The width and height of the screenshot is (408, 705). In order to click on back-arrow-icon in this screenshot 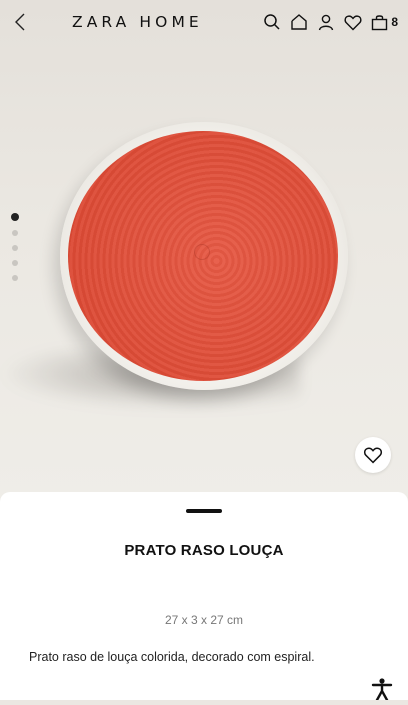, I will do `click(20, 22)`.